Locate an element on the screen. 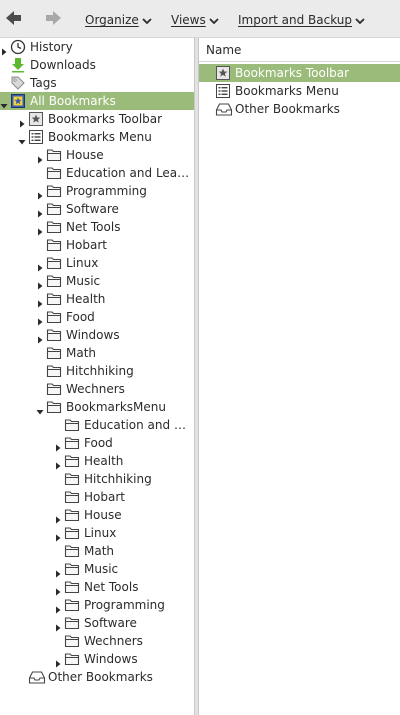  views-menu-button: Views is located at coordinates (195, 20).